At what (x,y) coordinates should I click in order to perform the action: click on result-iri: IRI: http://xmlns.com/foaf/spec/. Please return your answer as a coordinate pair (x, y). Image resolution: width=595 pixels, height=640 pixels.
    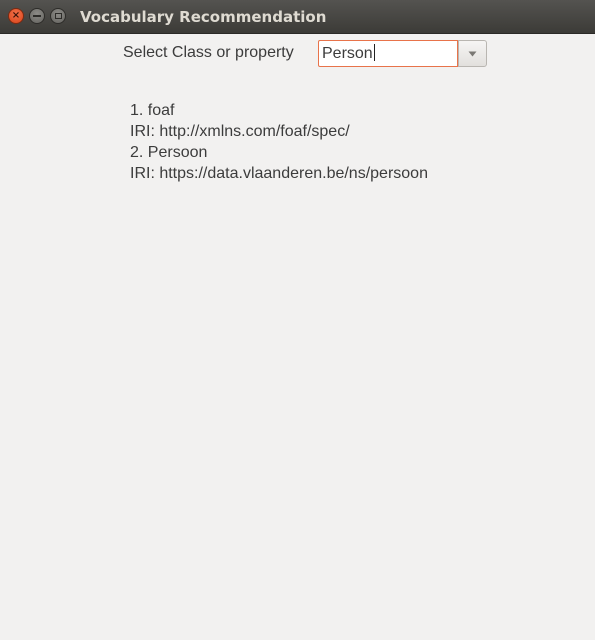
    Looking at the image, I should click on (240, 131).